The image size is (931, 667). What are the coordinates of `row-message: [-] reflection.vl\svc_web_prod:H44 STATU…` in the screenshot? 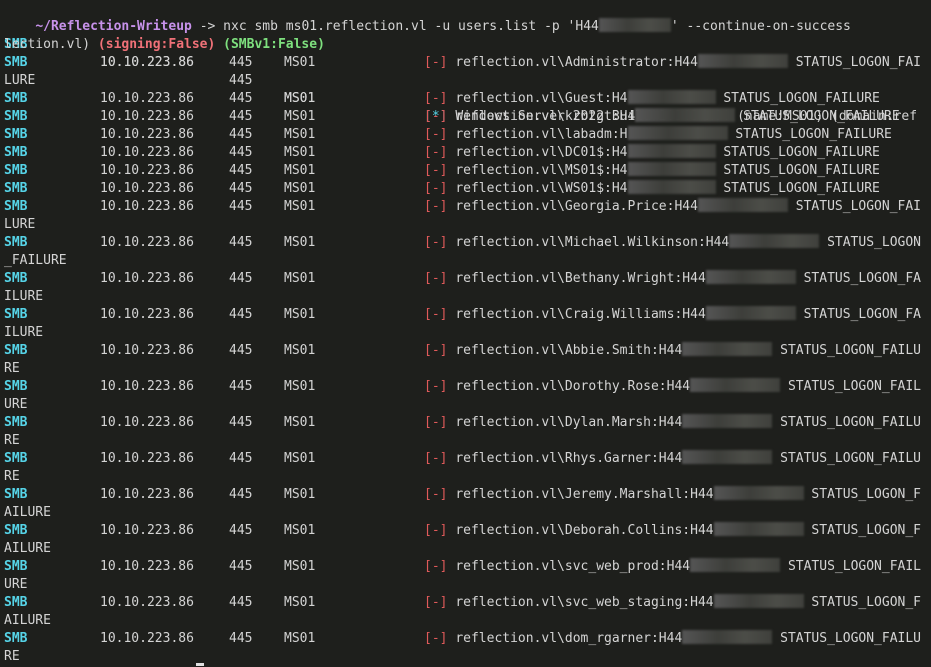 It's located at (672, 567).